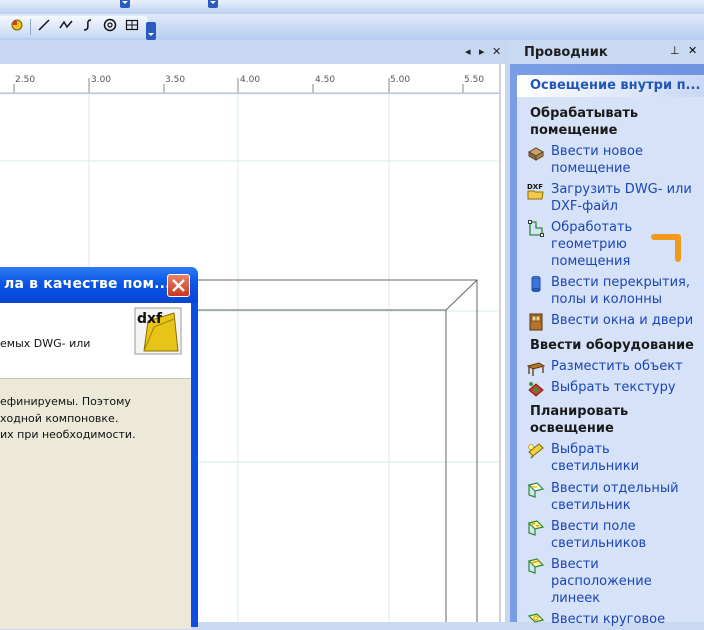  I want to click on task-item-load-dwg: DXF Загрузить DWG- или DXF-файл, so click(614, 198).